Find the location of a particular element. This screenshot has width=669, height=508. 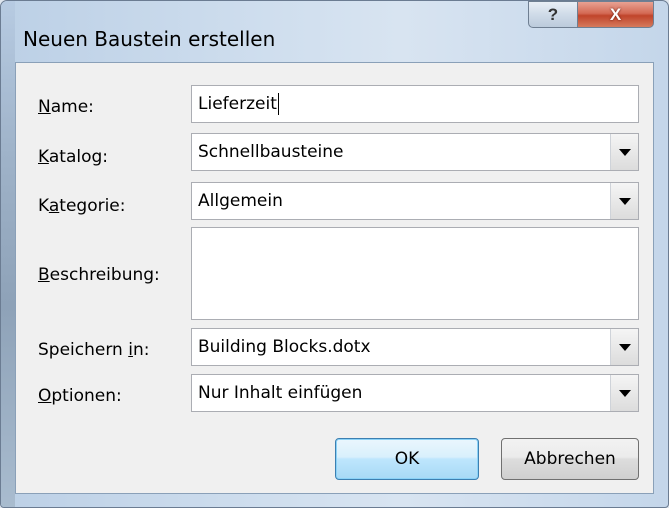

help-icon: ? is located at coordinates (553, 14).